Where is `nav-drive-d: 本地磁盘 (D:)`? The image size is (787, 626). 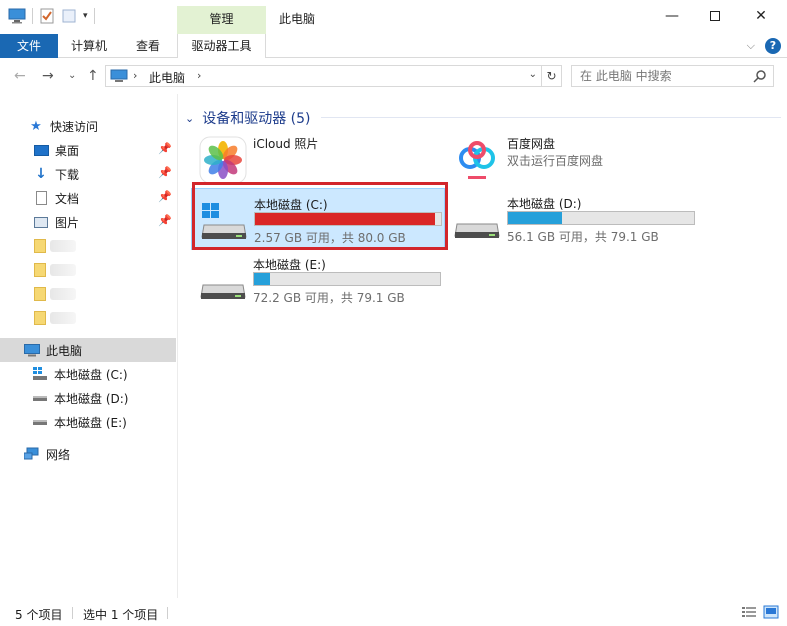 nav-drive-d: 本地磁盘 (D:) is located at coordinates (88, 398).